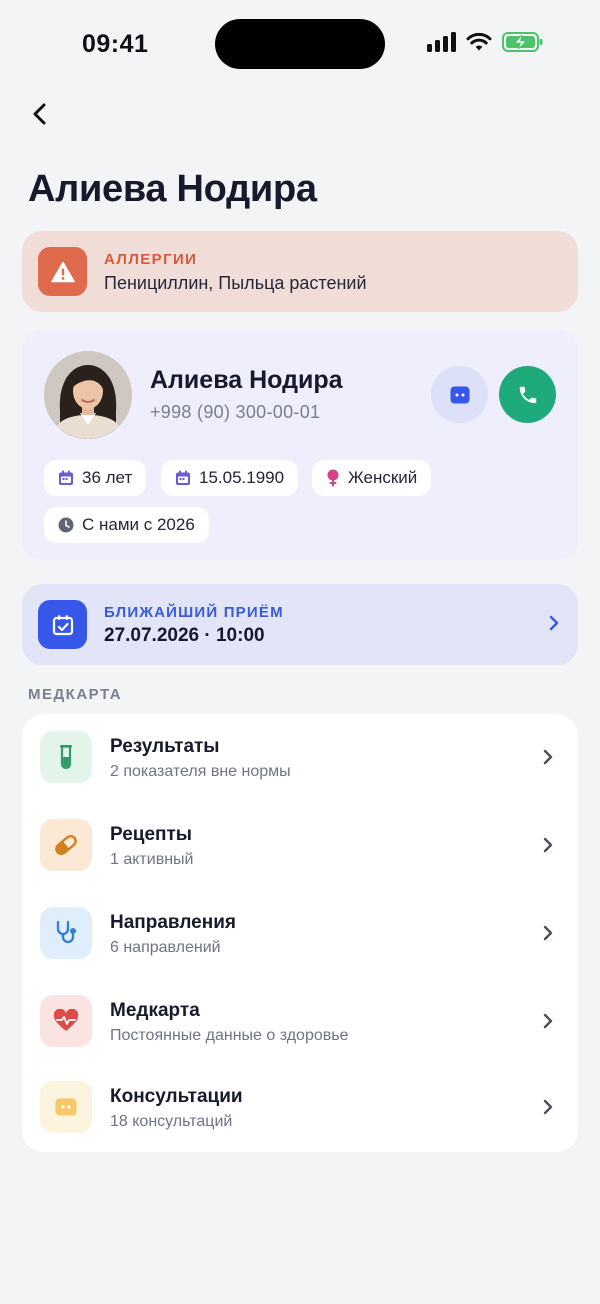  I want to click on patient-phone: +998 (90) 300-00-01, so click(235, 412).